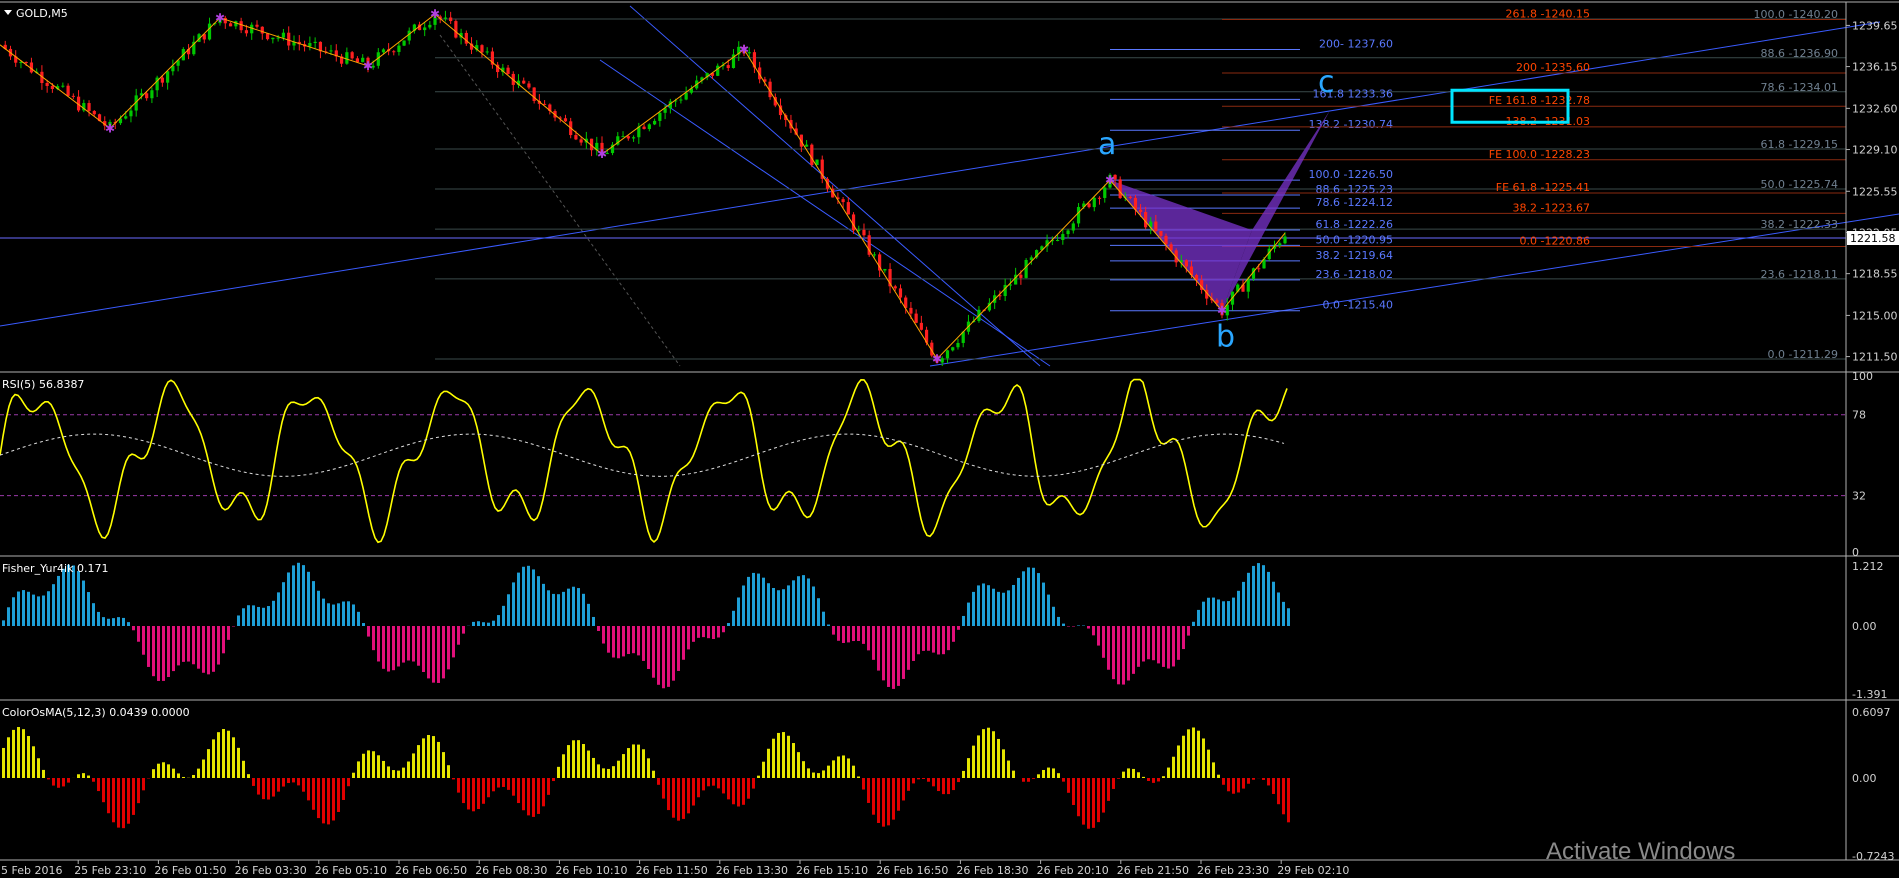  I want to click on price-tick-label: 1225.55, so click(1875, 191).